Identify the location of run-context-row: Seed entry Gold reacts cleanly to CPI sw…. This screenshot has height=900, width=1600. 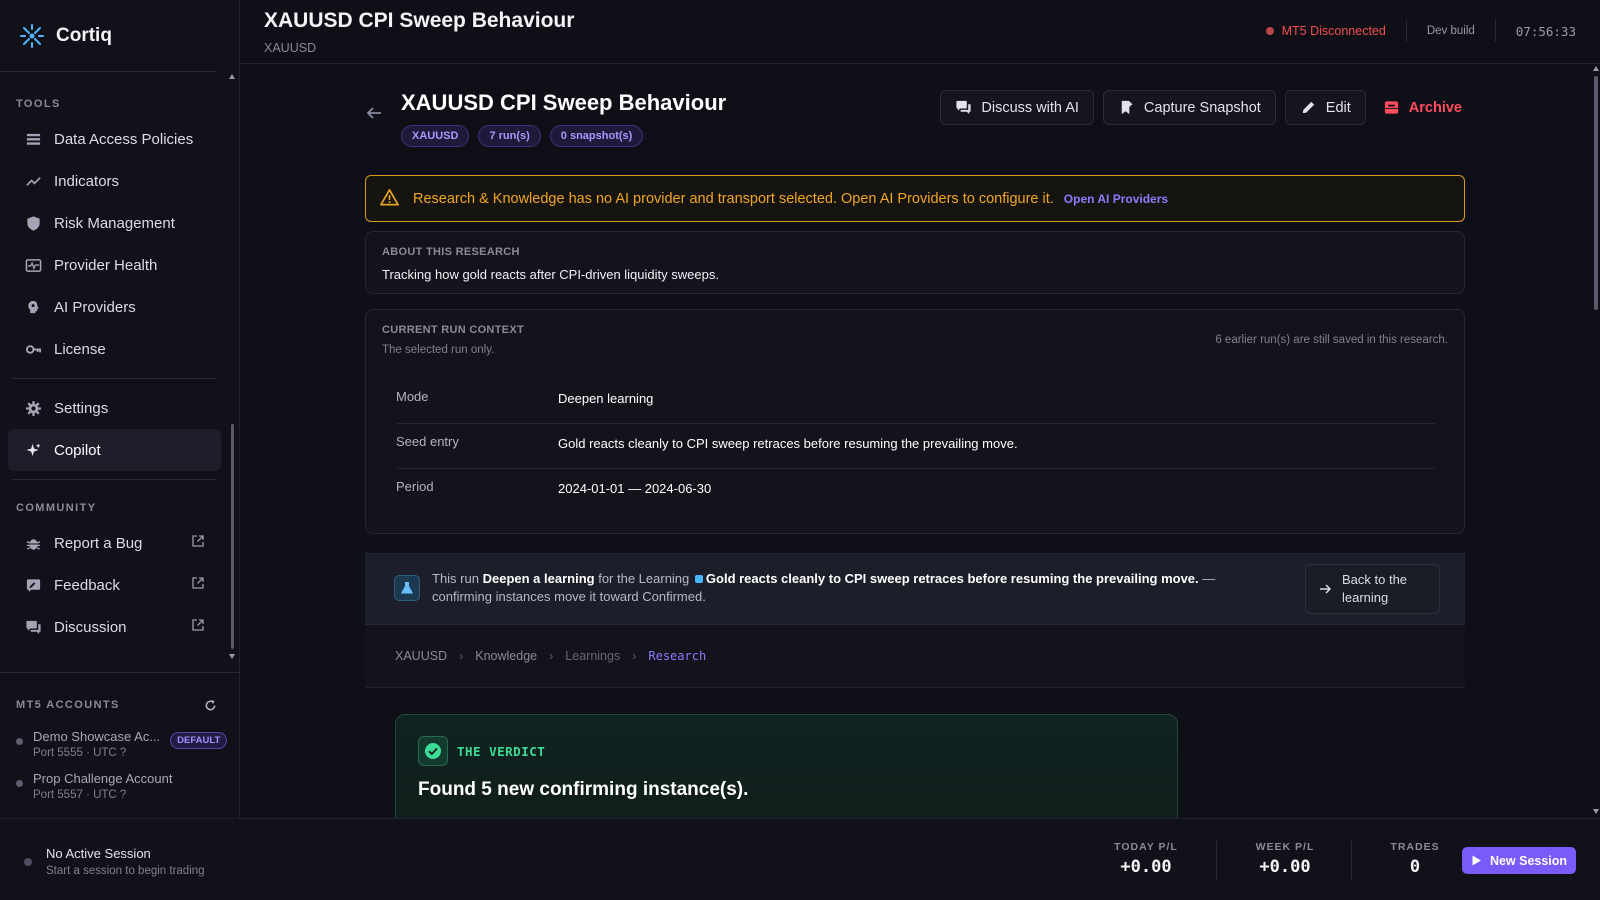
(916, 446).